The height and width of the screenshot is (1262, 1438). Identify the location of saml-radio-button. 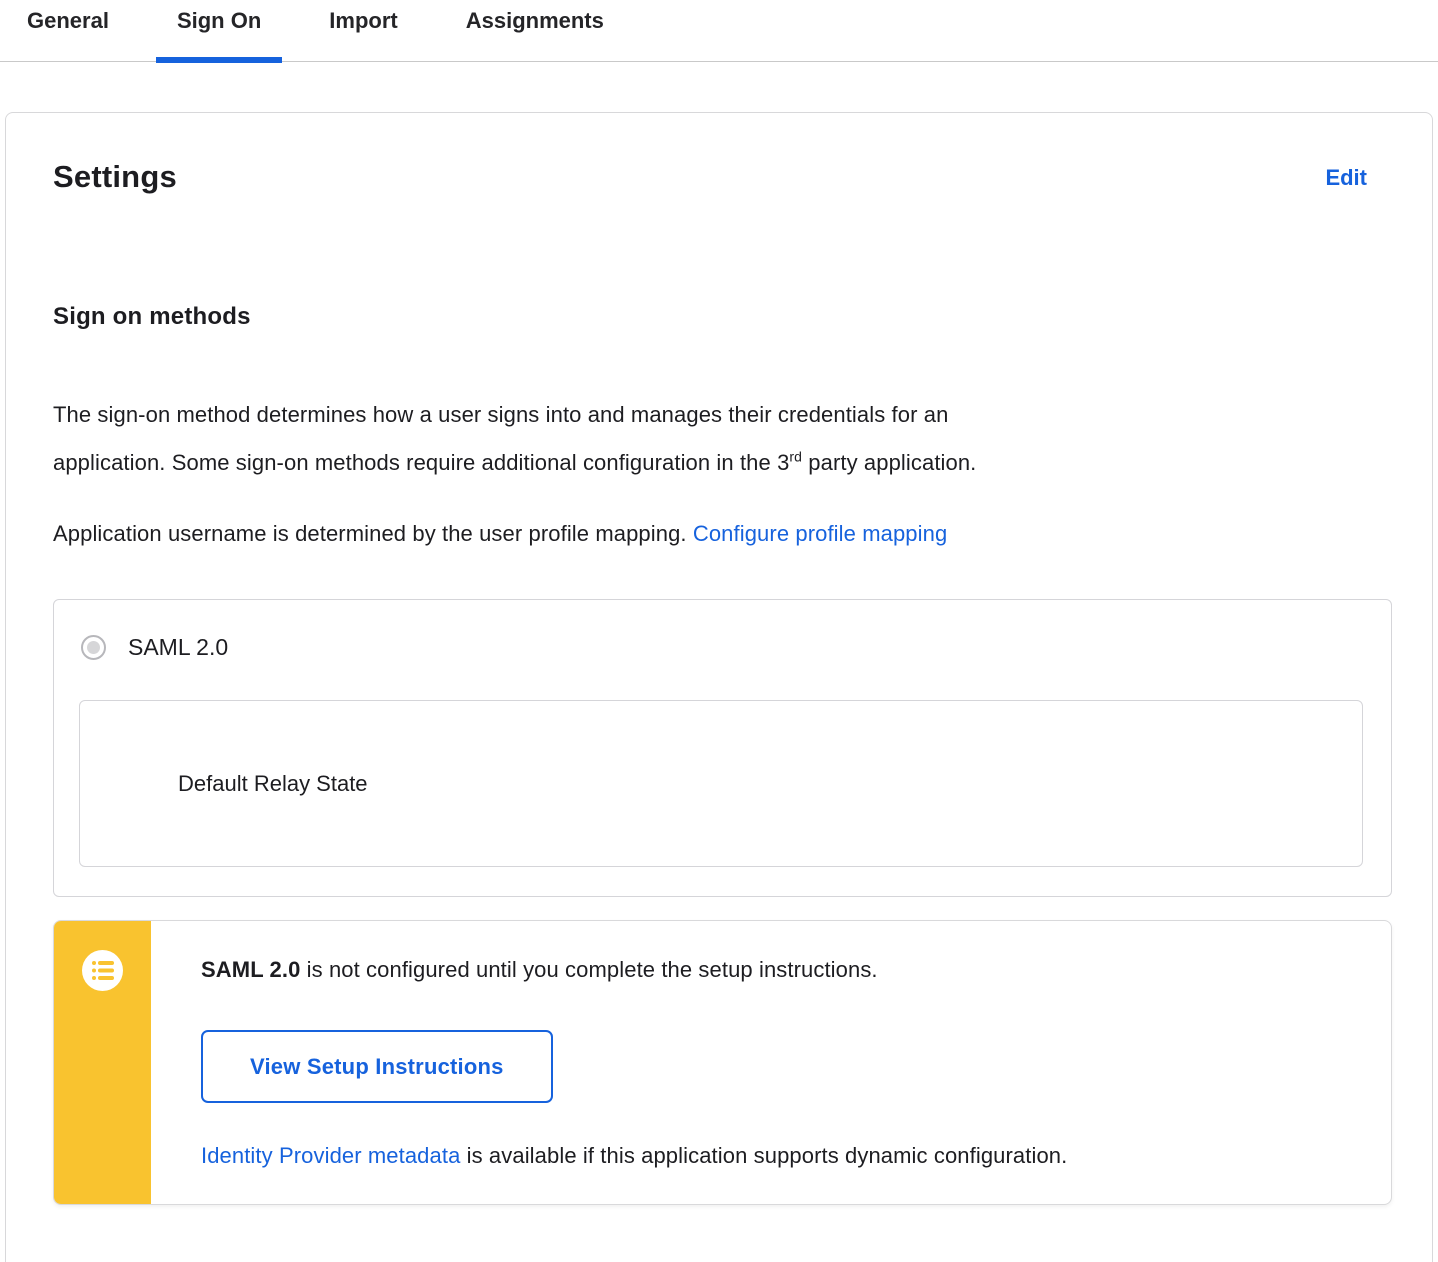
(93, 647).